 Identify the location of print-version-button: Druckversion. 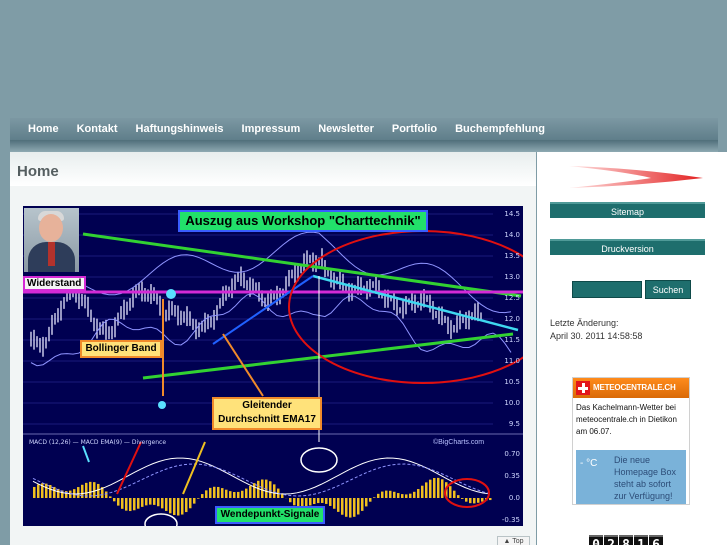
(627, 247).